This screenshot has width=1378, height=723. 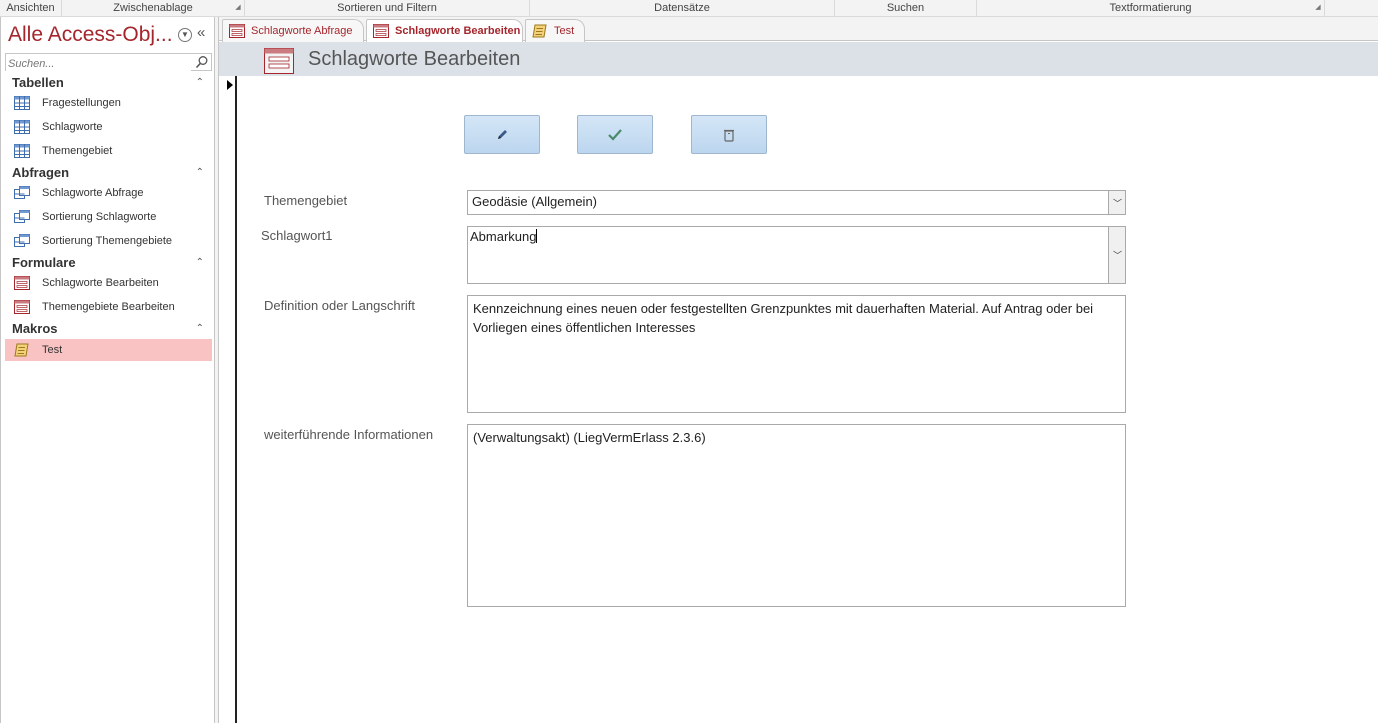 I want to click on collapse-pane-icon: «, so click(x=201, y=32).